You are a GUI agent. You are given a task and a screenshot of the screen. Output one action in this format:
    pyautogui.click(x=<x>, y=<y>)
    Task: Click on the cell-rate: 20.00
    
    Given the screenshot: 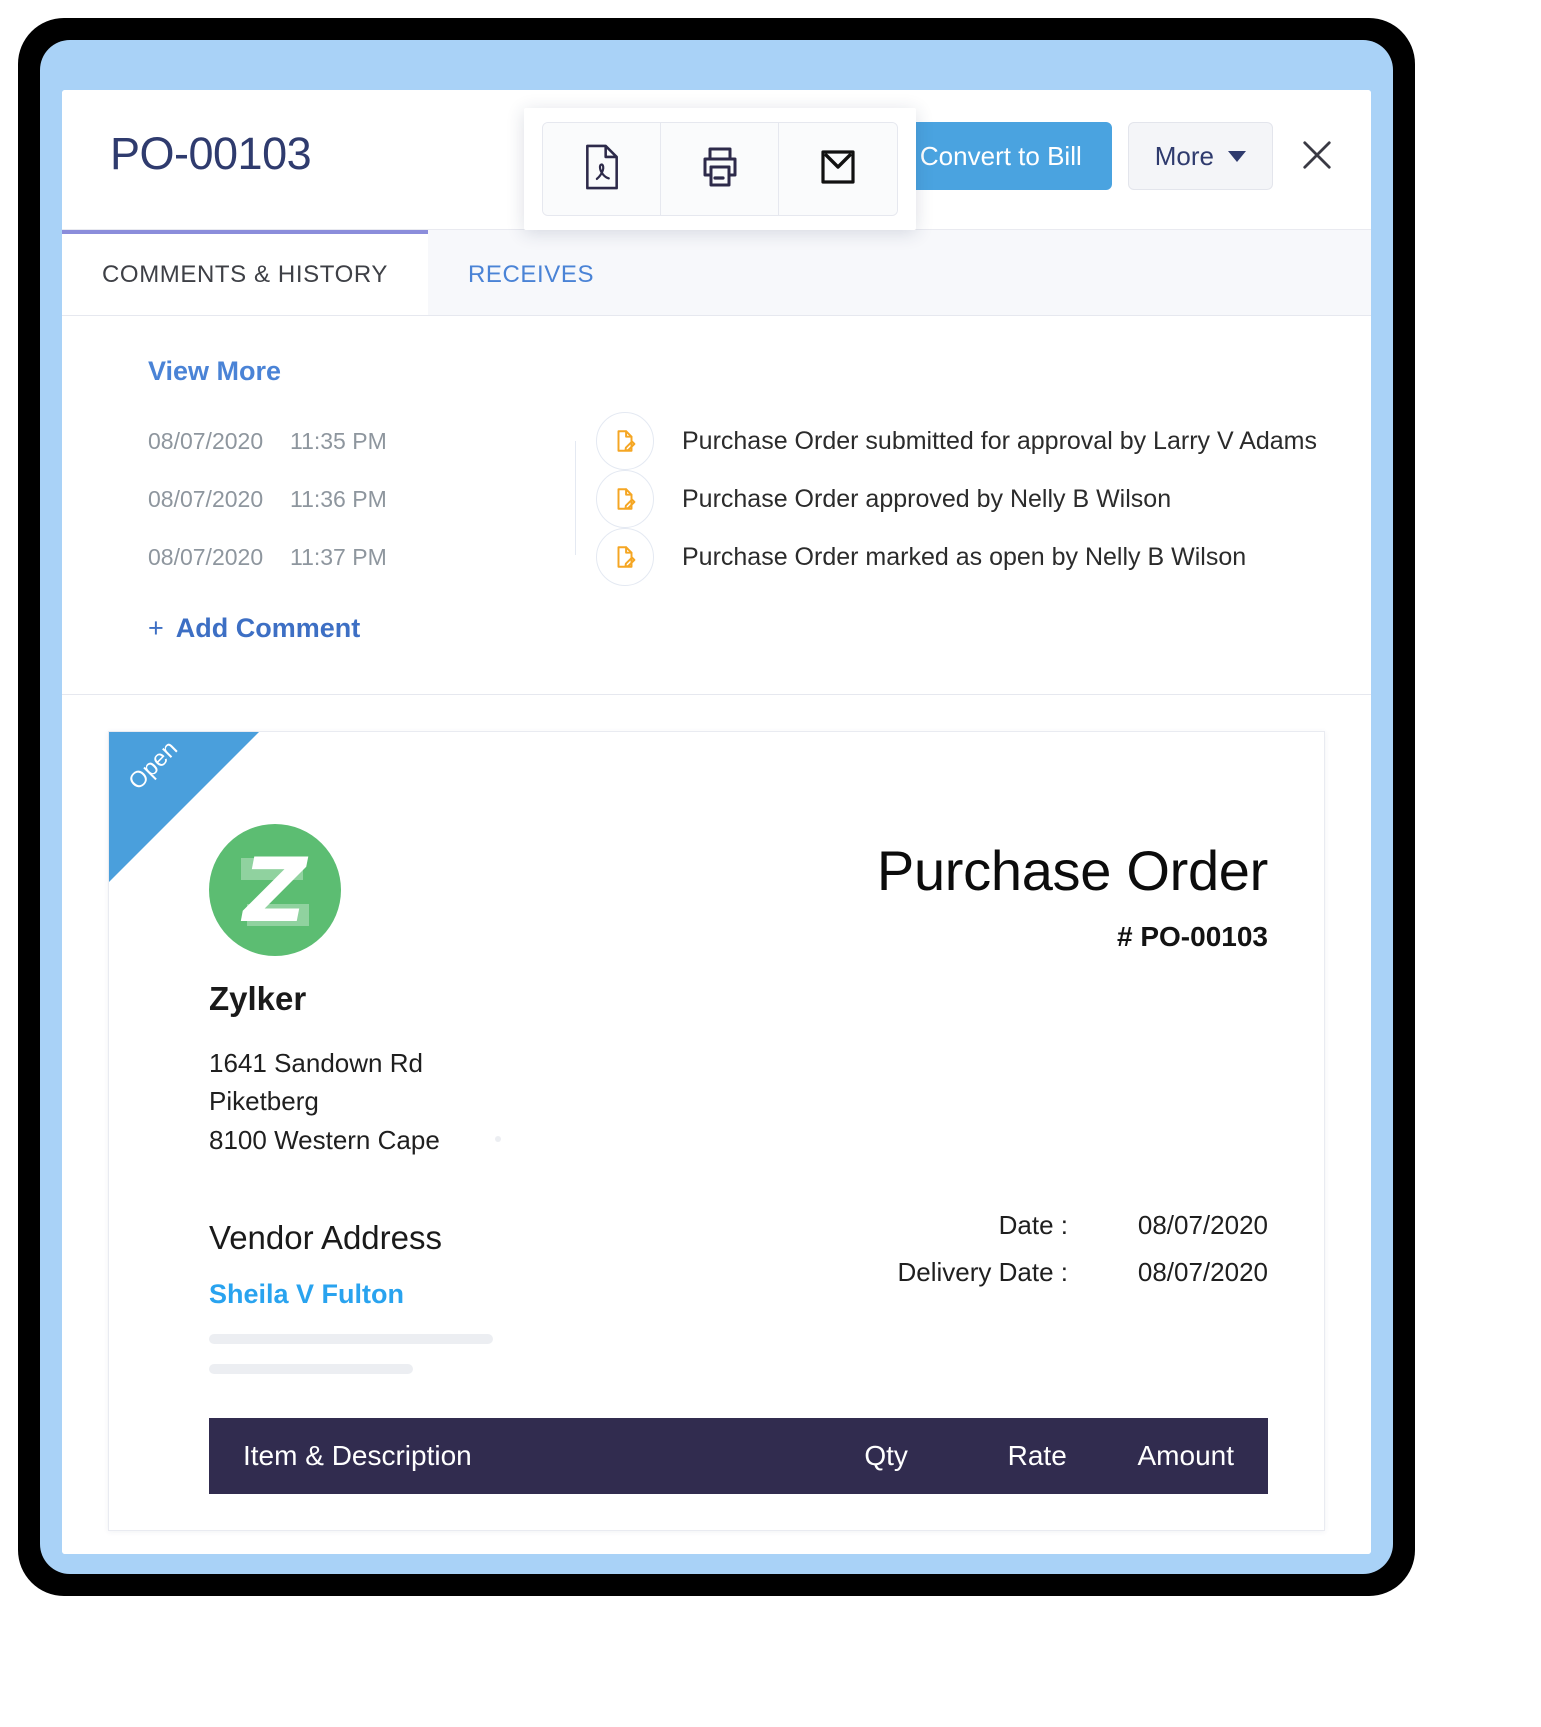 What is the action you would take?
    pyautogui.click(x=987, y=1512)
    